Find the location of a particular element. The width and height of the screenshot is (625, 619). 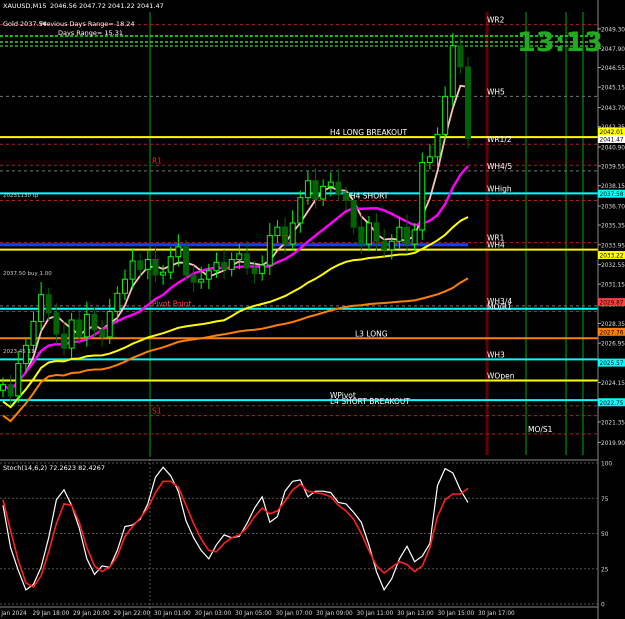

stoch-tick-label: 100 is located at coordinates (606, 465).